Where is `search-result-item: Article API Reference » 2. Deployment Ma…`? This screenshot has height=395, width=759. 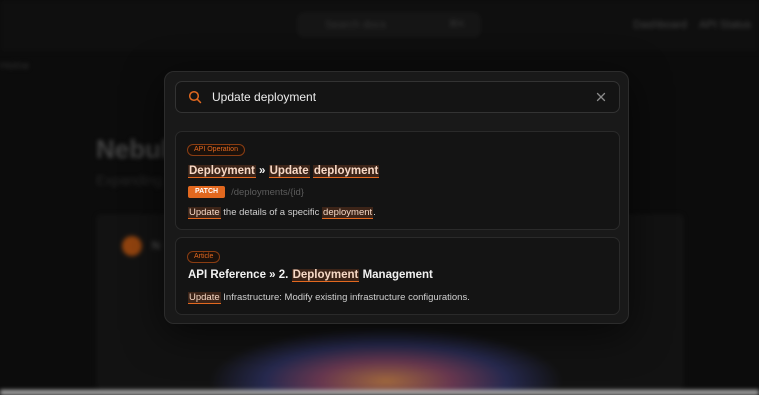
search-result-item: Article API Reference » 2. Deployment Ma… is located at coordinates (397, 276).